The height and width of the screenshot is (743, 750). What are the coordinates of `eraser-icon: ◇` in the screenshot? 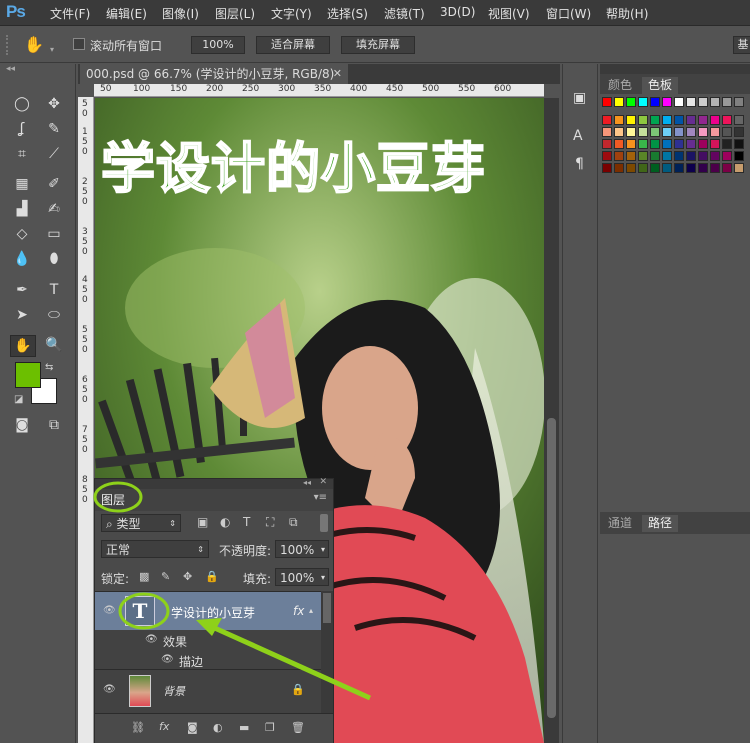 It's located at (22, 234).